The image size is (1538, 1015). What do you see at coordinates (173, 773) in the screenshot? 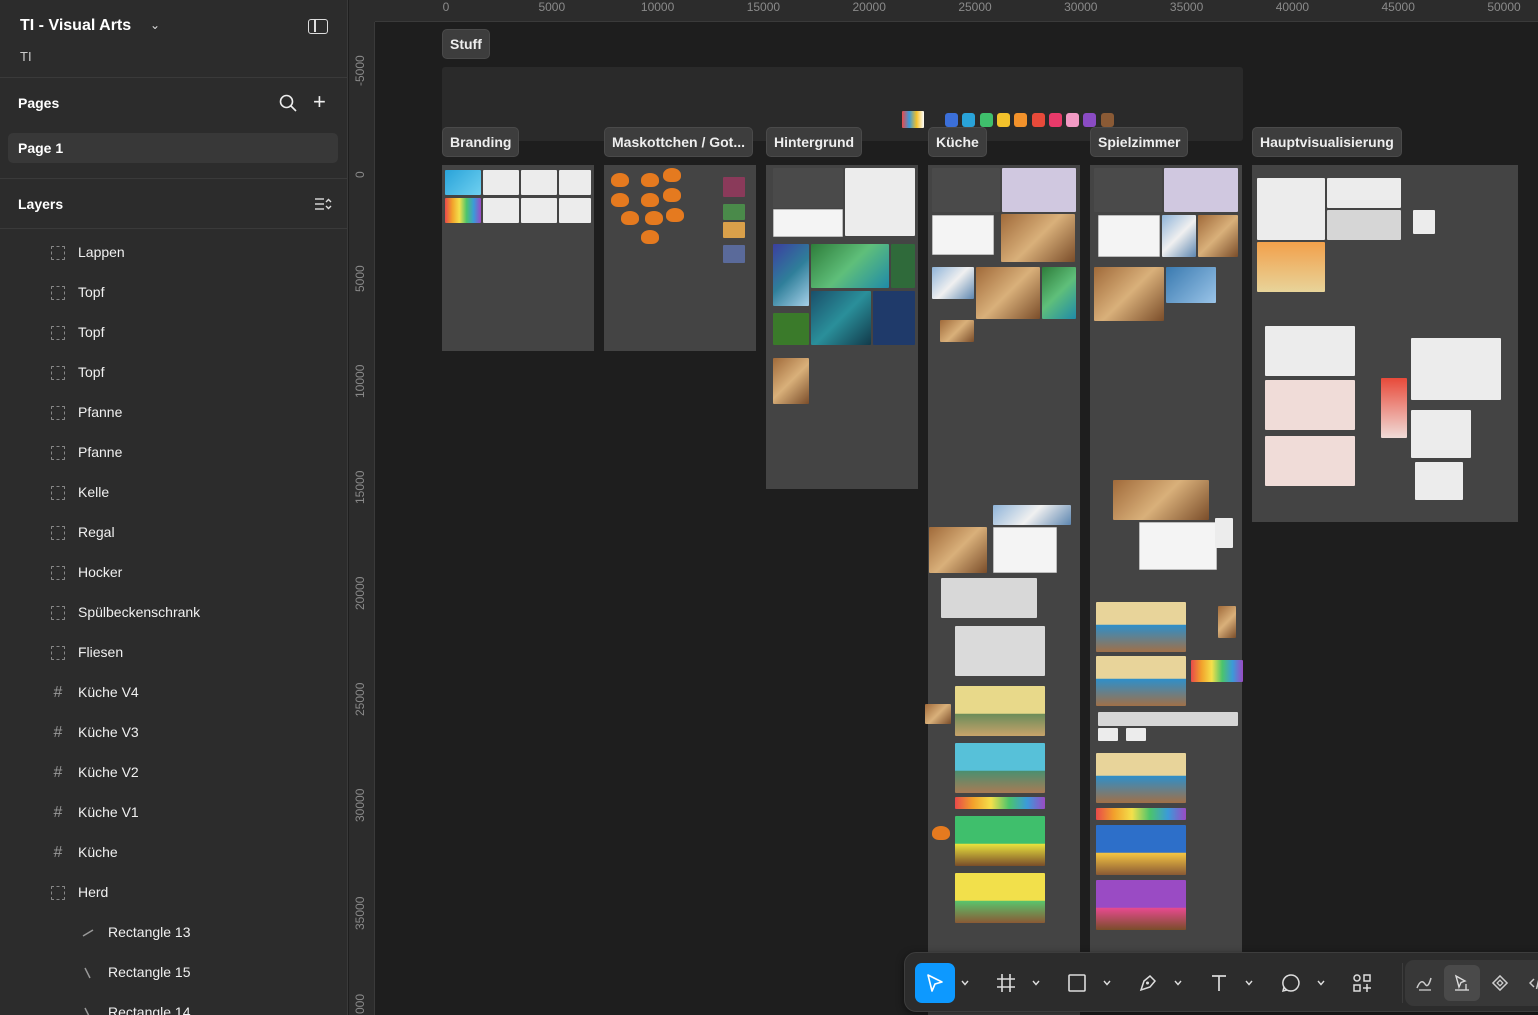
I see `layer-row: # Küche V2` at bounding box center [173, 773].